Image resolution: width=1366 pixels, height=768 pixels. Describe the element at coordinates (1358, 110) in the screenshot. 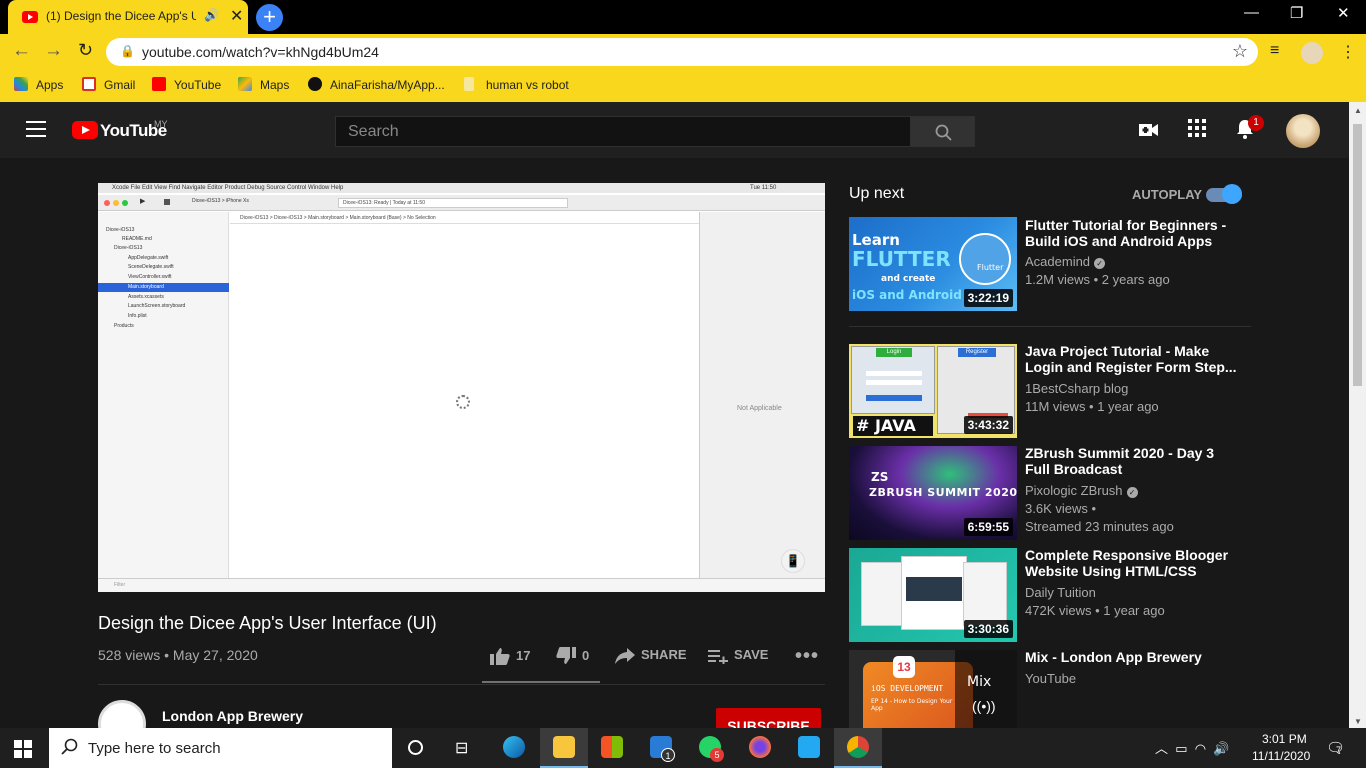

I see `scroll-up-icon: ▲` at that location.